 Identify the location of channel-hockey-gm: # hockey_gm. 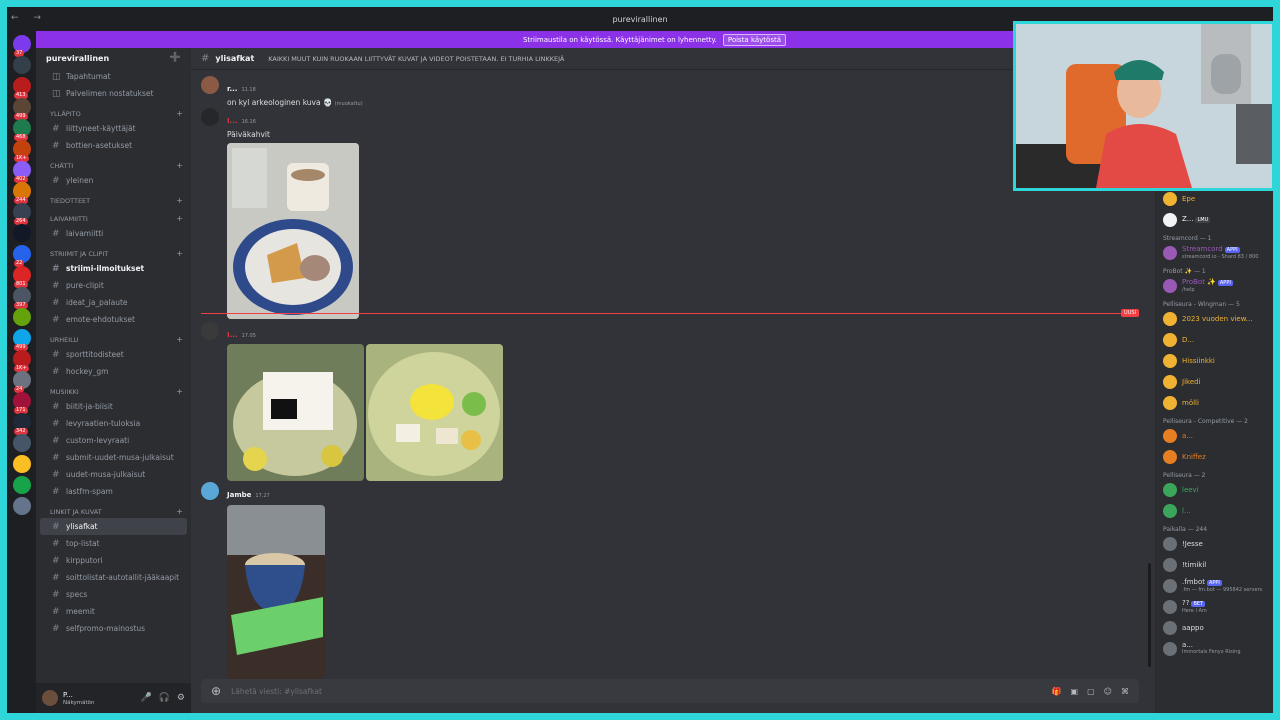
(113, 371).